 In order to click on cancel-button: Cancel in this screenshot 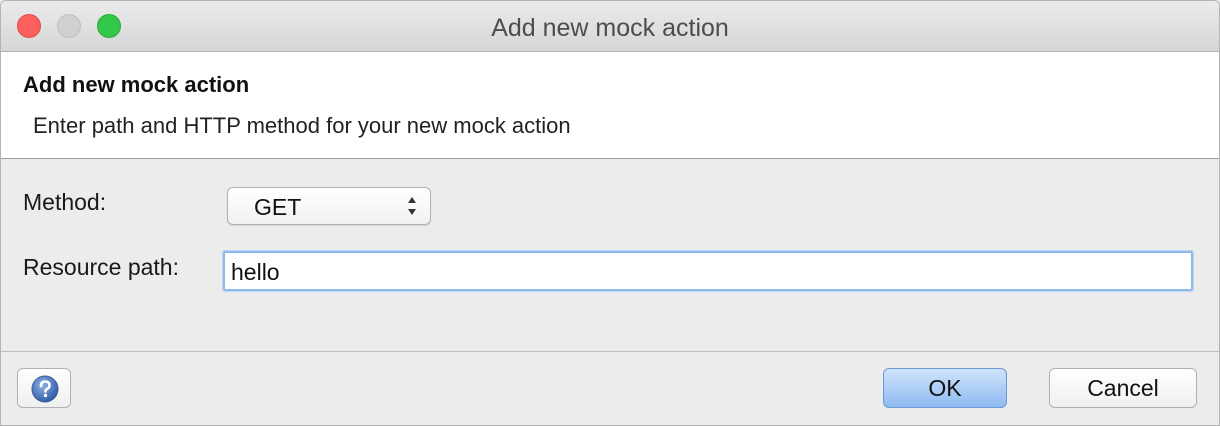, I will do `click(1123, 388)`.